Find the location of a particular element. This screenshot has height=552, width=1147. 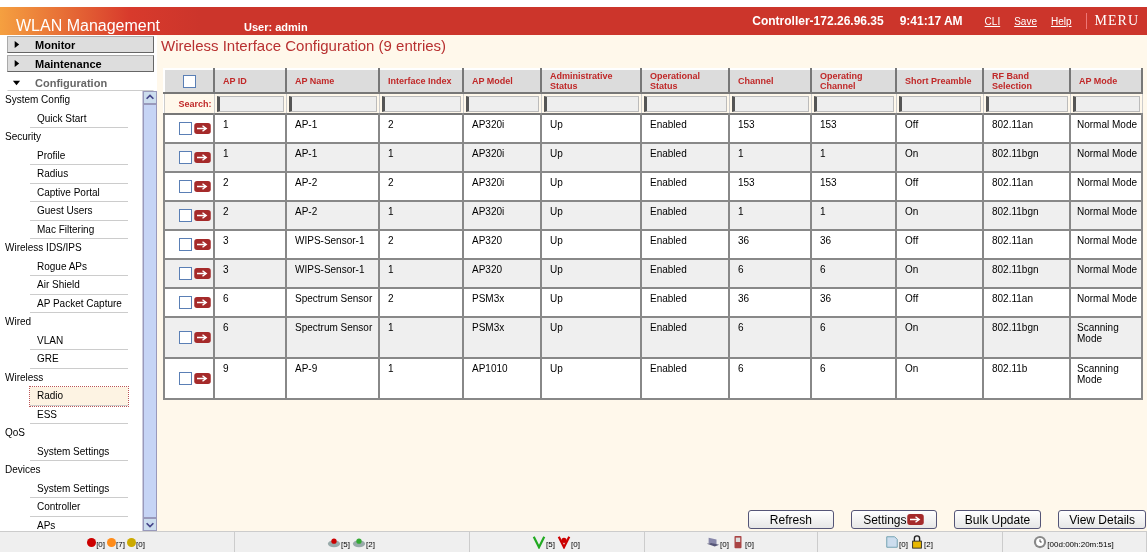

column-header: AP Name is located at coordinates (332, 81).